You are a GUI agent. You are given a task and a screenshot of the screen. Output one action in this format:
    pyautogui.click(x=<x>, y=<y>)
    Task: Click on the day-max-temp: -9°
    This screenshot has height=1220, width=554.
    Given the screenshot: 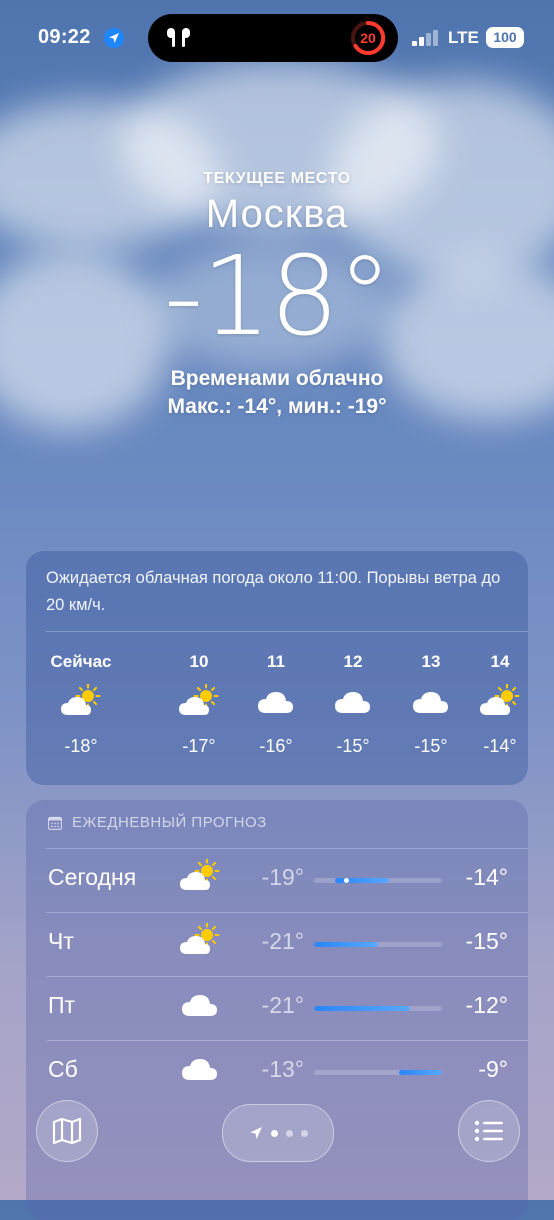 What is the action you would take?
    pyautogui.click(x=493, y=1069)
    